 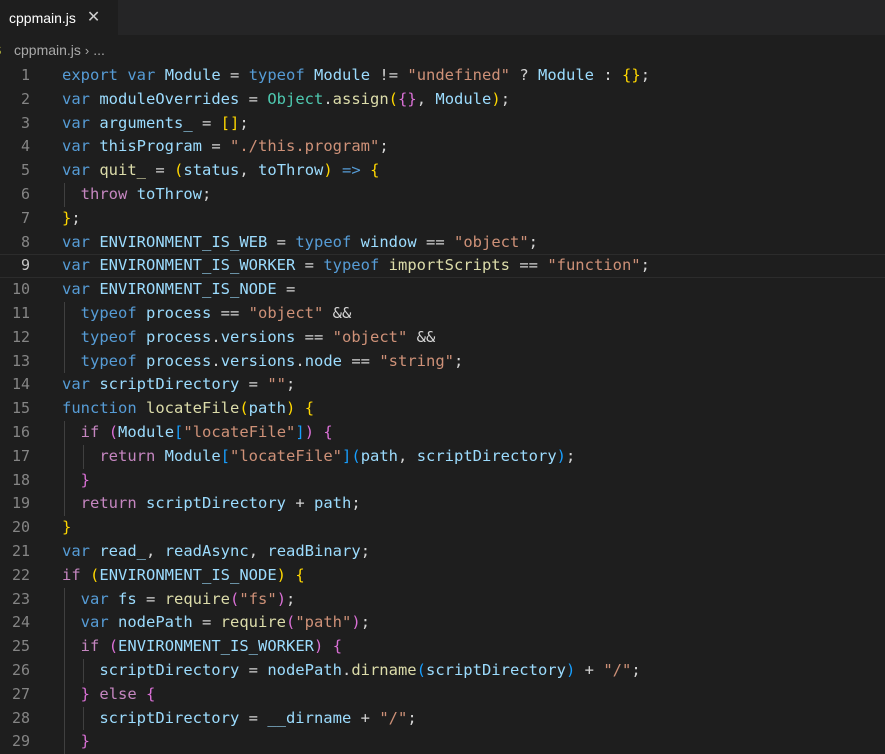 What do you see at coordinates (151, 693) in the screenshot?
I see `code-token: {` at bounding box center [151, 693].